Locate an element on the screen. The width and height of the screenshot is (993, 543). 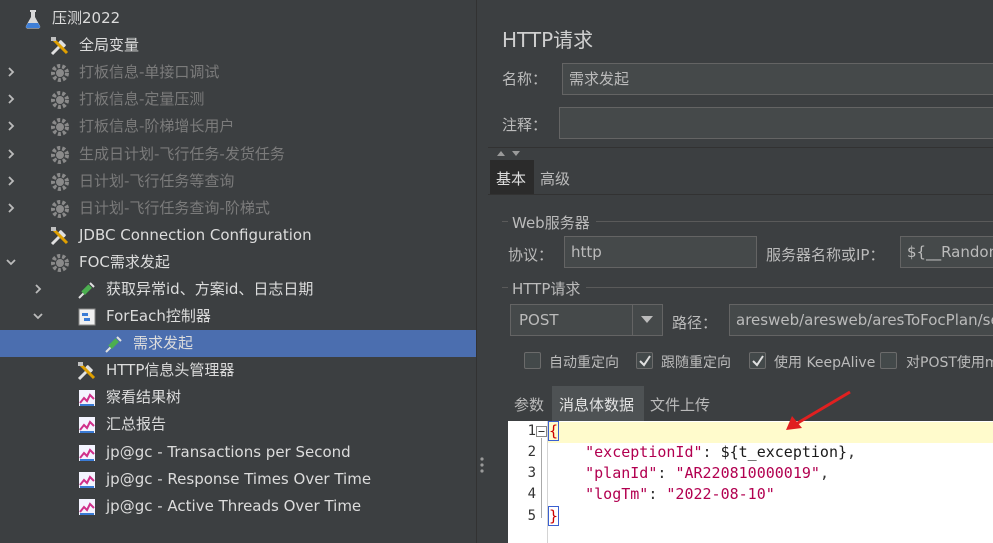
multipart-checkbox is located at coordinates (888, 360).